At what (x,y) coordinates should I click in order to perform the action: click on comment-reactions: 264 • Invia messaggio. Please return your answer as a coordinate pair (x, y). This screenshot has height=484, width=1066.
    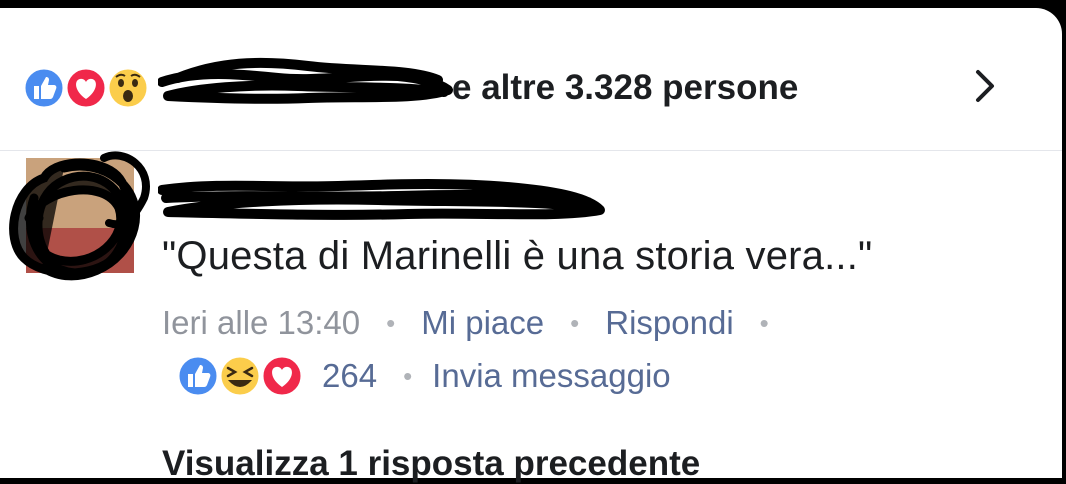
    Looking at the image, I should click on (423, 376).